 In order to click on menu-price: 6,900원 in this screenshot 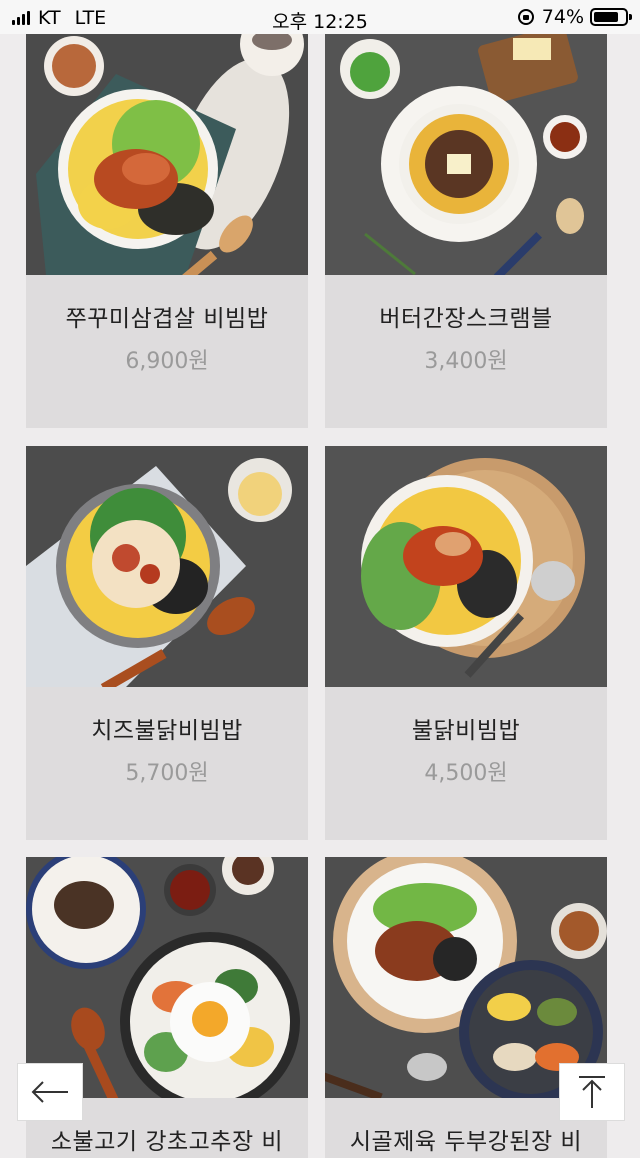, I will do `click(167, 361)`.